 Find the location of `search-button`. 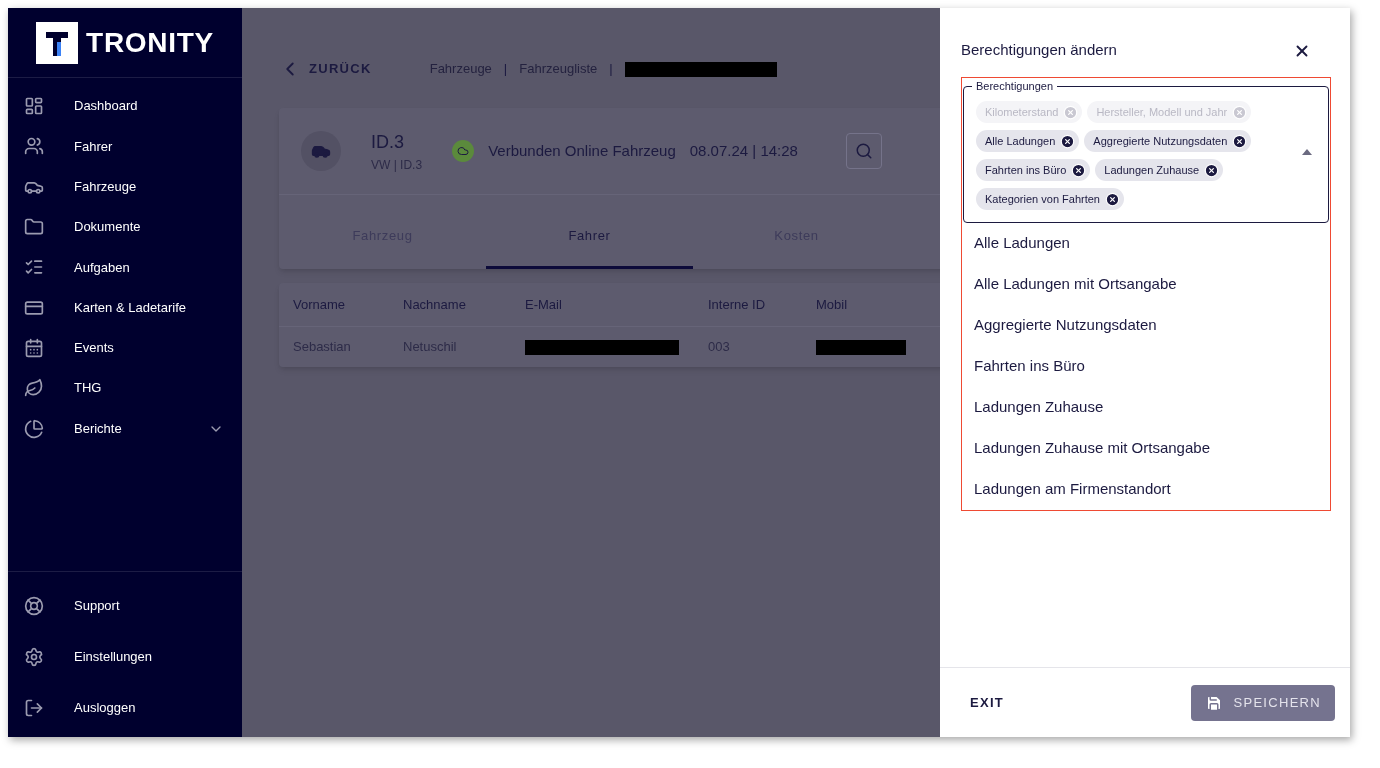

search-button is located at coordinates (863, 151).